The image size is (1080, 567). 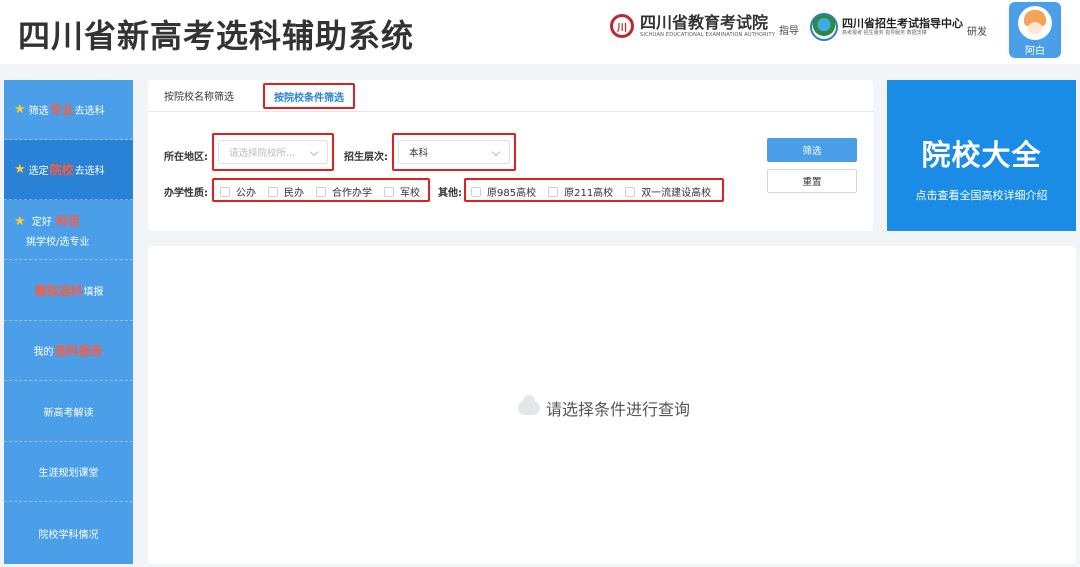 I want to click on tab-by-name: 按院校名称筛选, so click(x=199, y=95).